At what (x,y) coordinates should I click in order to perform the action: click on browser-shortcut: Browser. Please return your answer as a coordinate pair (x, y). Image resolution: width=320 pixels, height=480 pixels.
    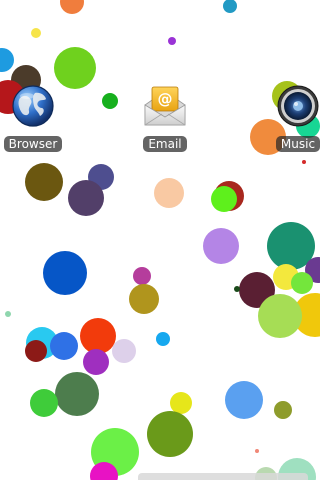
    Looking at the image, I should click on (38, 119).